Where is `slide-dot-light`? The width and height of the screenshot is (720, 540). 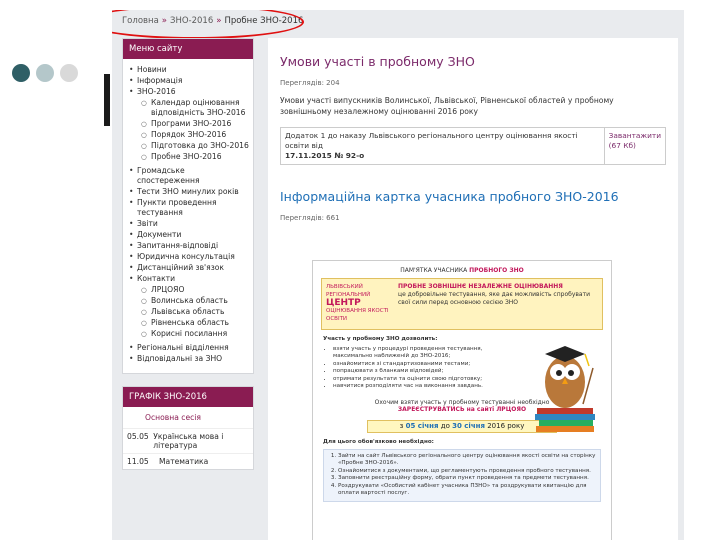
slide-dot-light is located at coordinates (69, 73).